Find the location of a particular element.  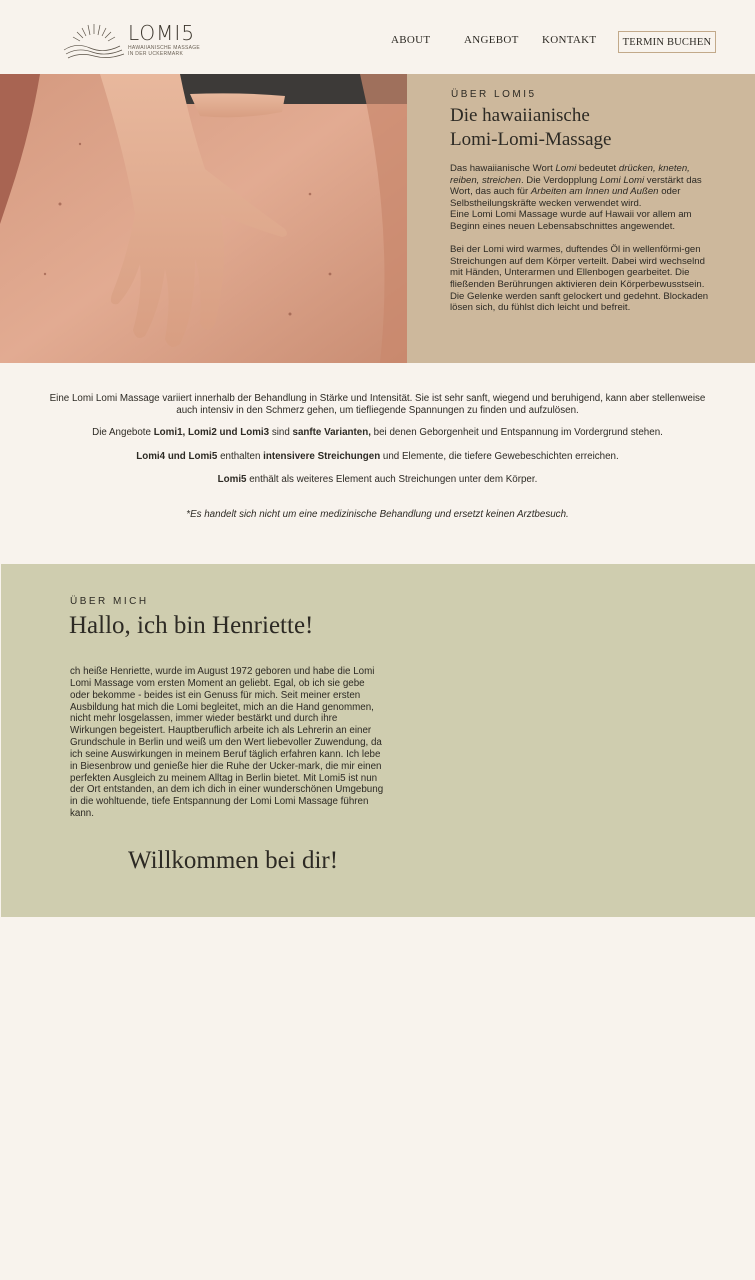

logo-tagline-line-2: in der Uckermark is located at coordinates (156, 54).